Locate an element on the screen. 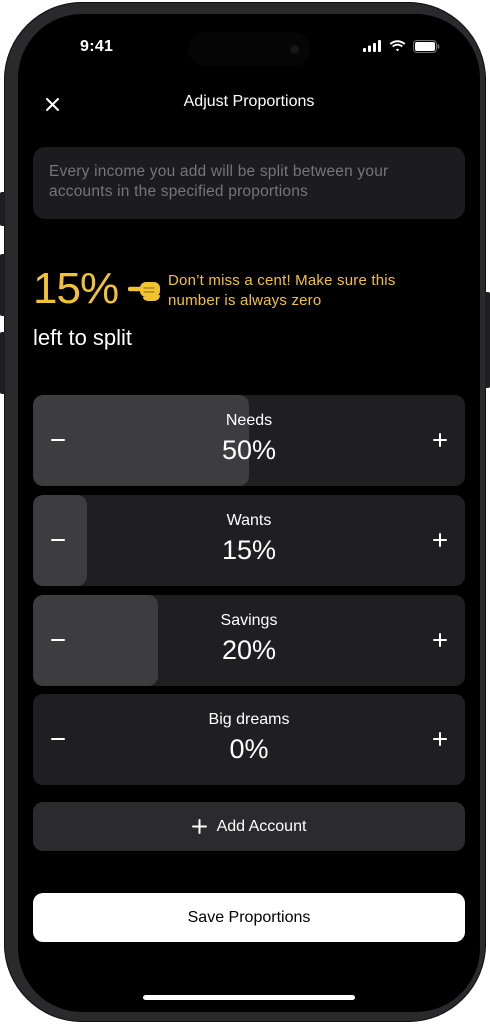 Image resolution: width=490 pixels, height=1024 pixels. power-button is located at coordinates (487, 340).